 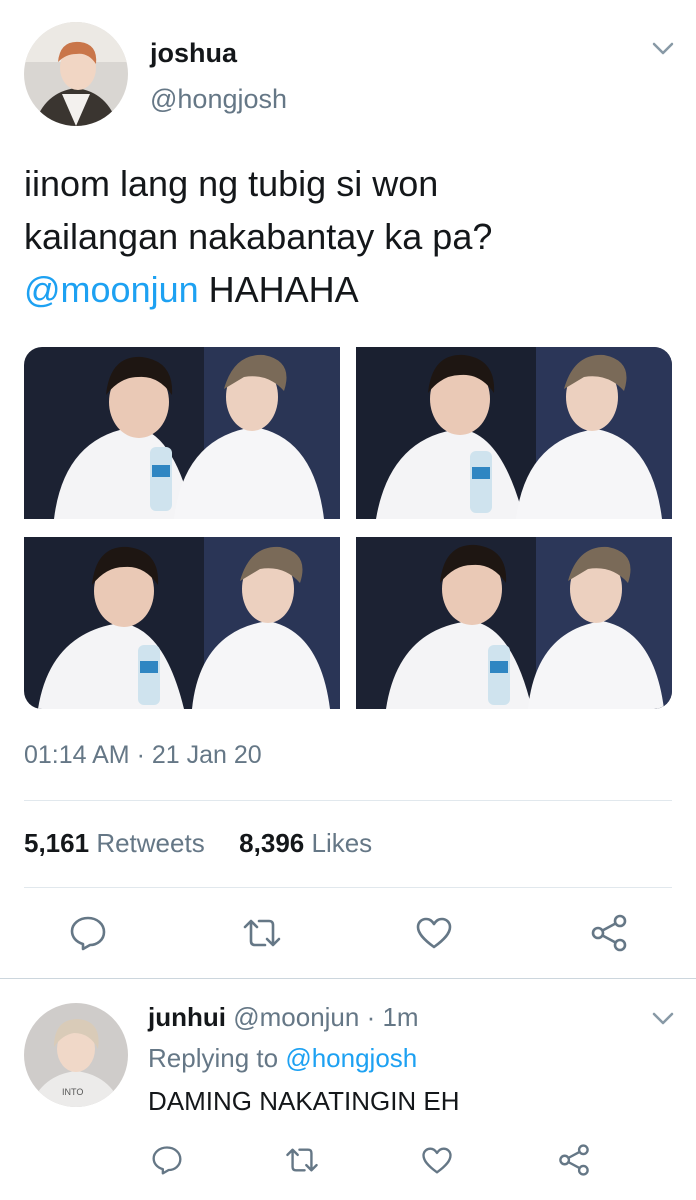 What do you see at coordinates (231, 183) in the screenshot?
I see `tweet-text-line1: iinom lang ng tubig si won` at bounding box center [231, 183].